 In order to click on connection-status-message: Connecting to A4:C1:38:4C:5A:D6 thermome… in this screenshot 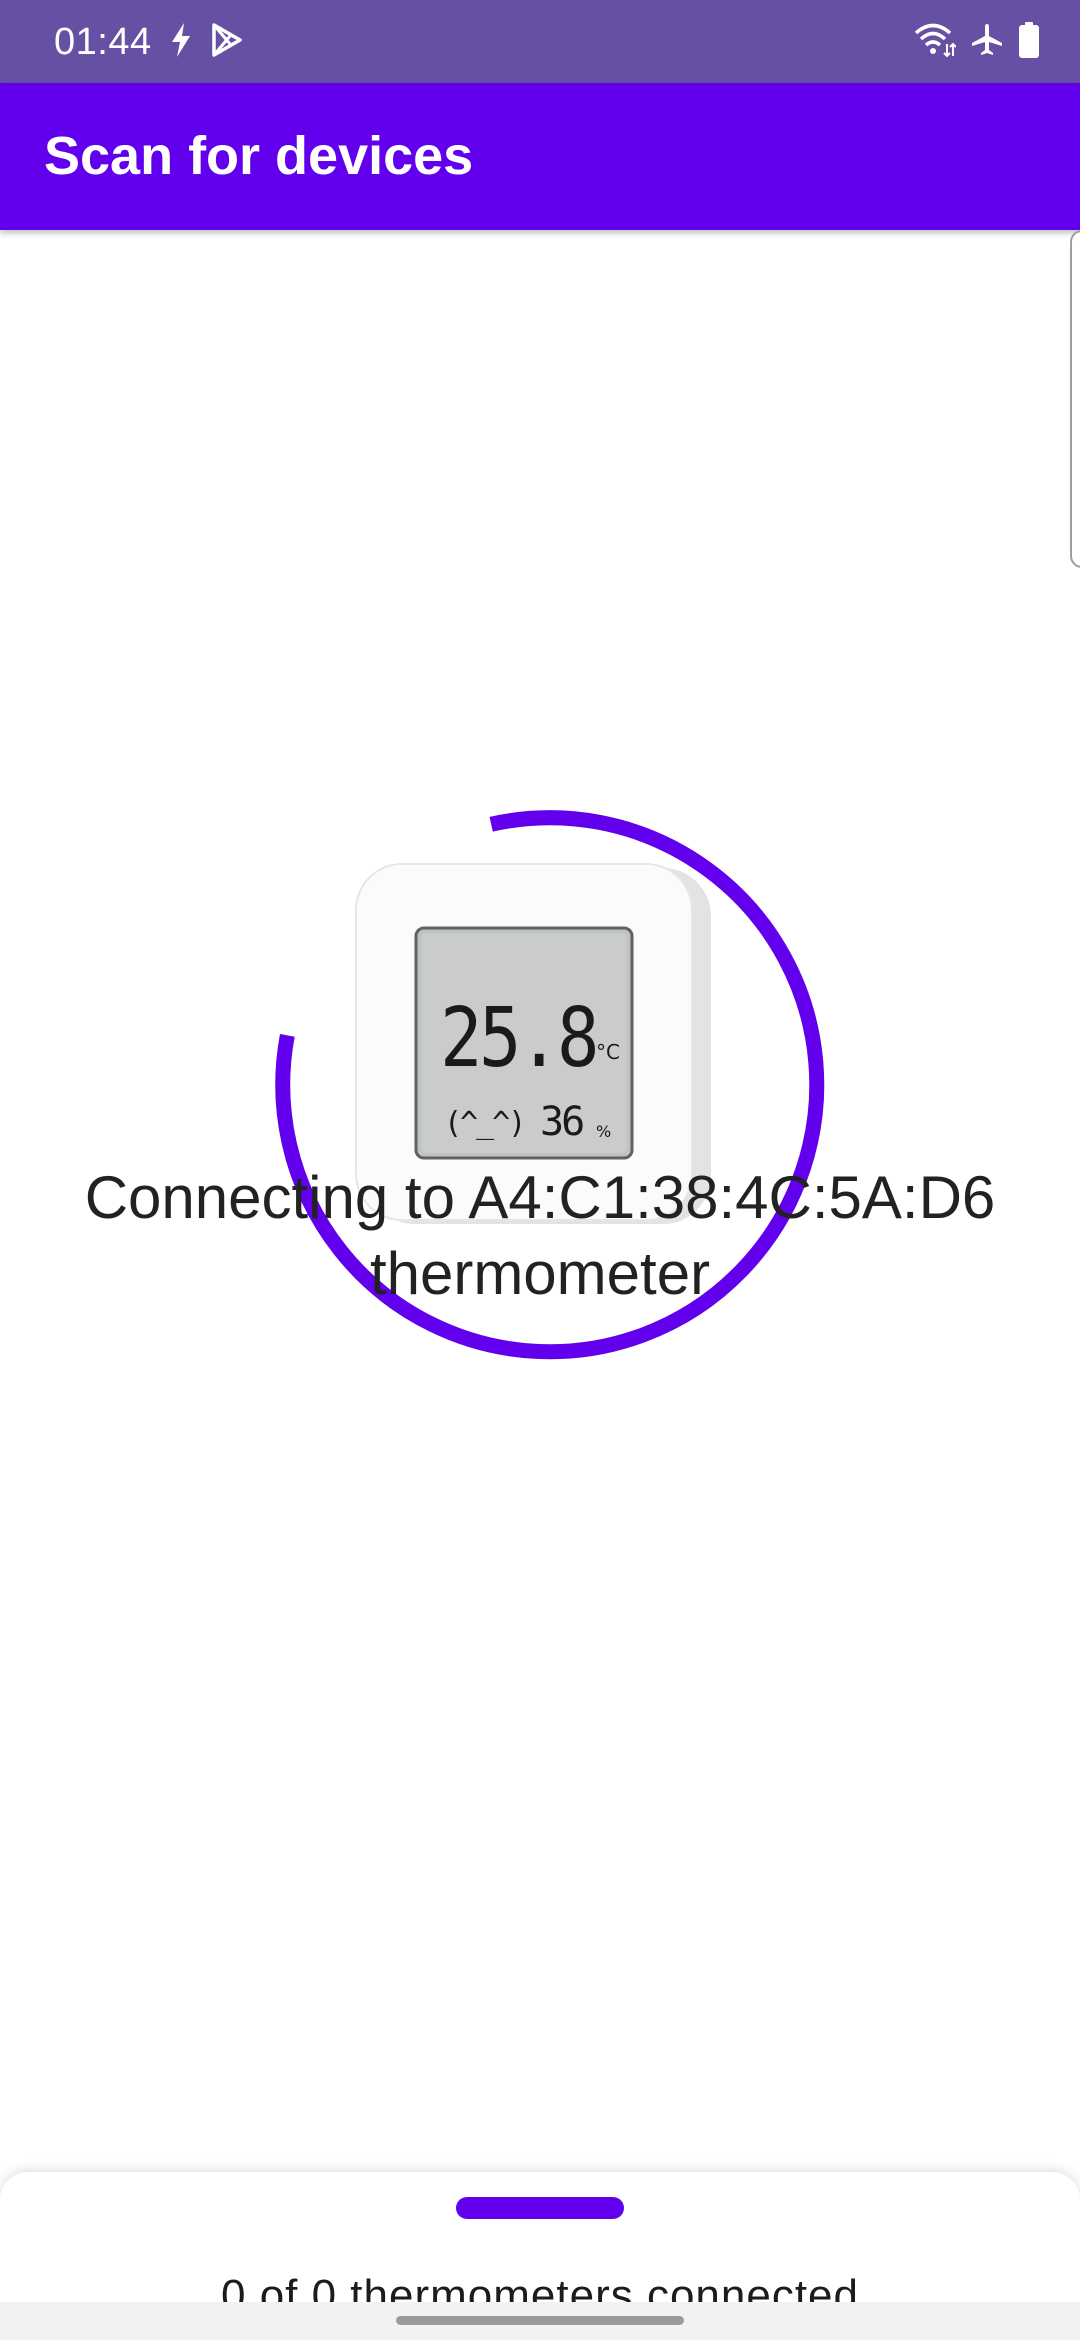, I will do `click(540, 1236)`.